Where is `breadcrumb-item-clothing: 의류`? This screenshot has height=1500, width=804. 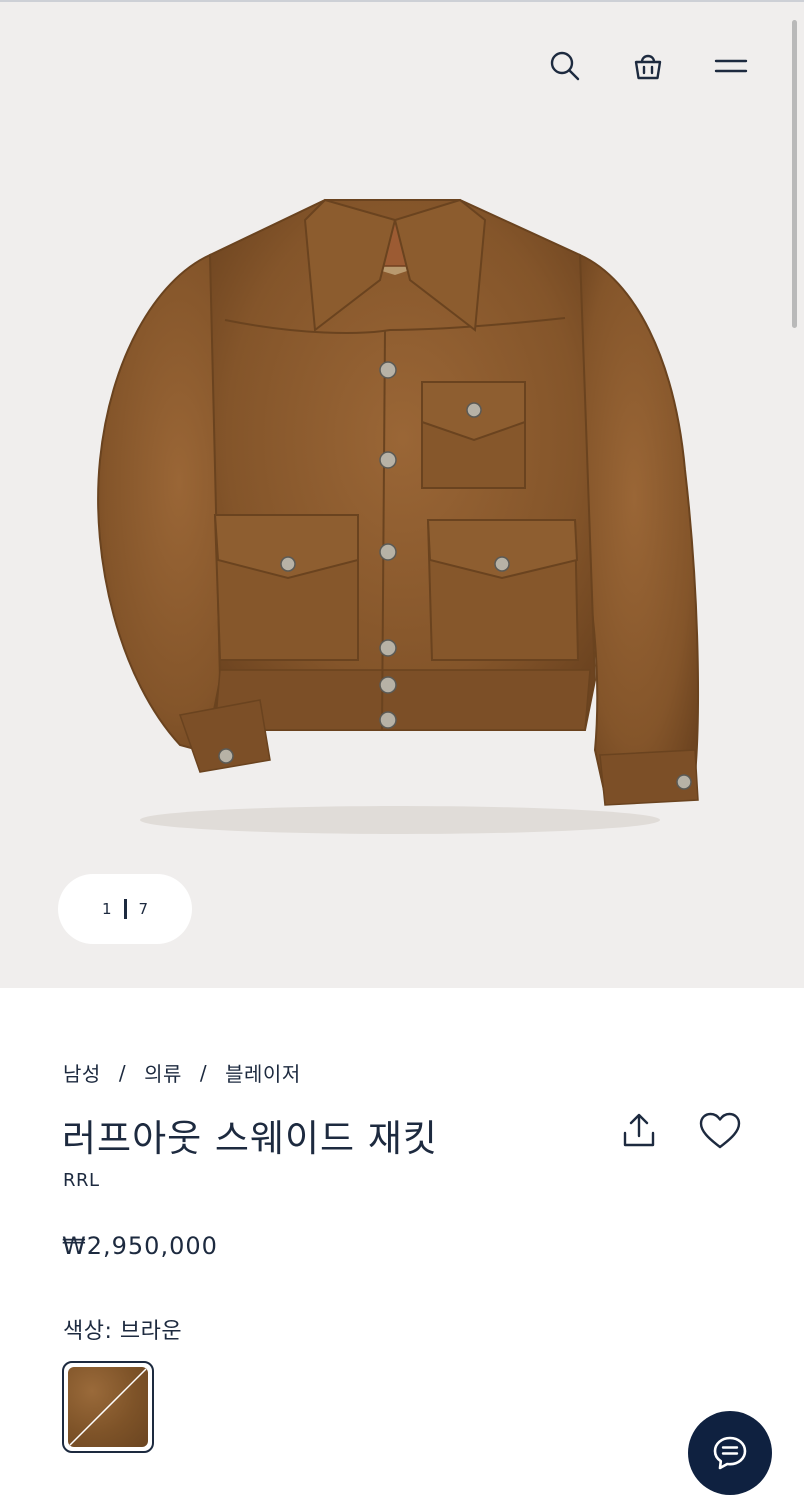
breadcrumb-item-clothing: 의류 is located at coordinates (163, 1072).